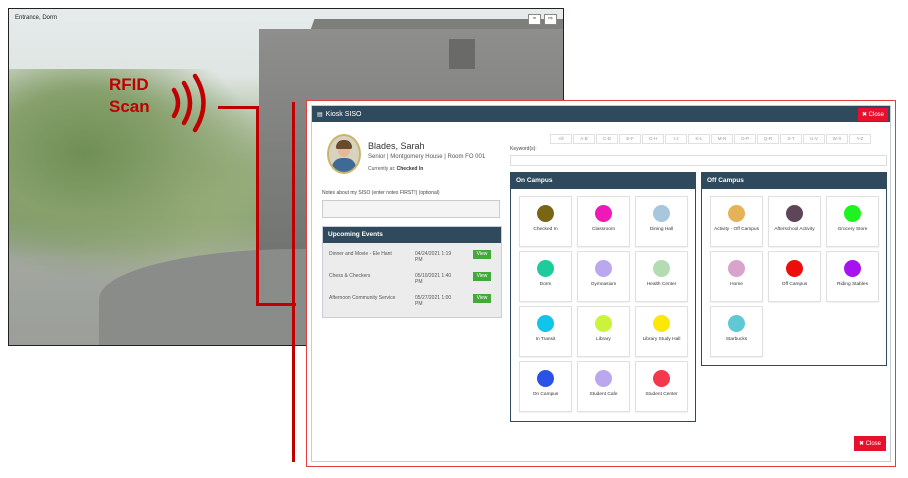 The image size is (908, 478). What do you see at coordinates (550, 19) in the screenshot?
I see `exit-icon: ⇨` at bounding box center [550, 19].